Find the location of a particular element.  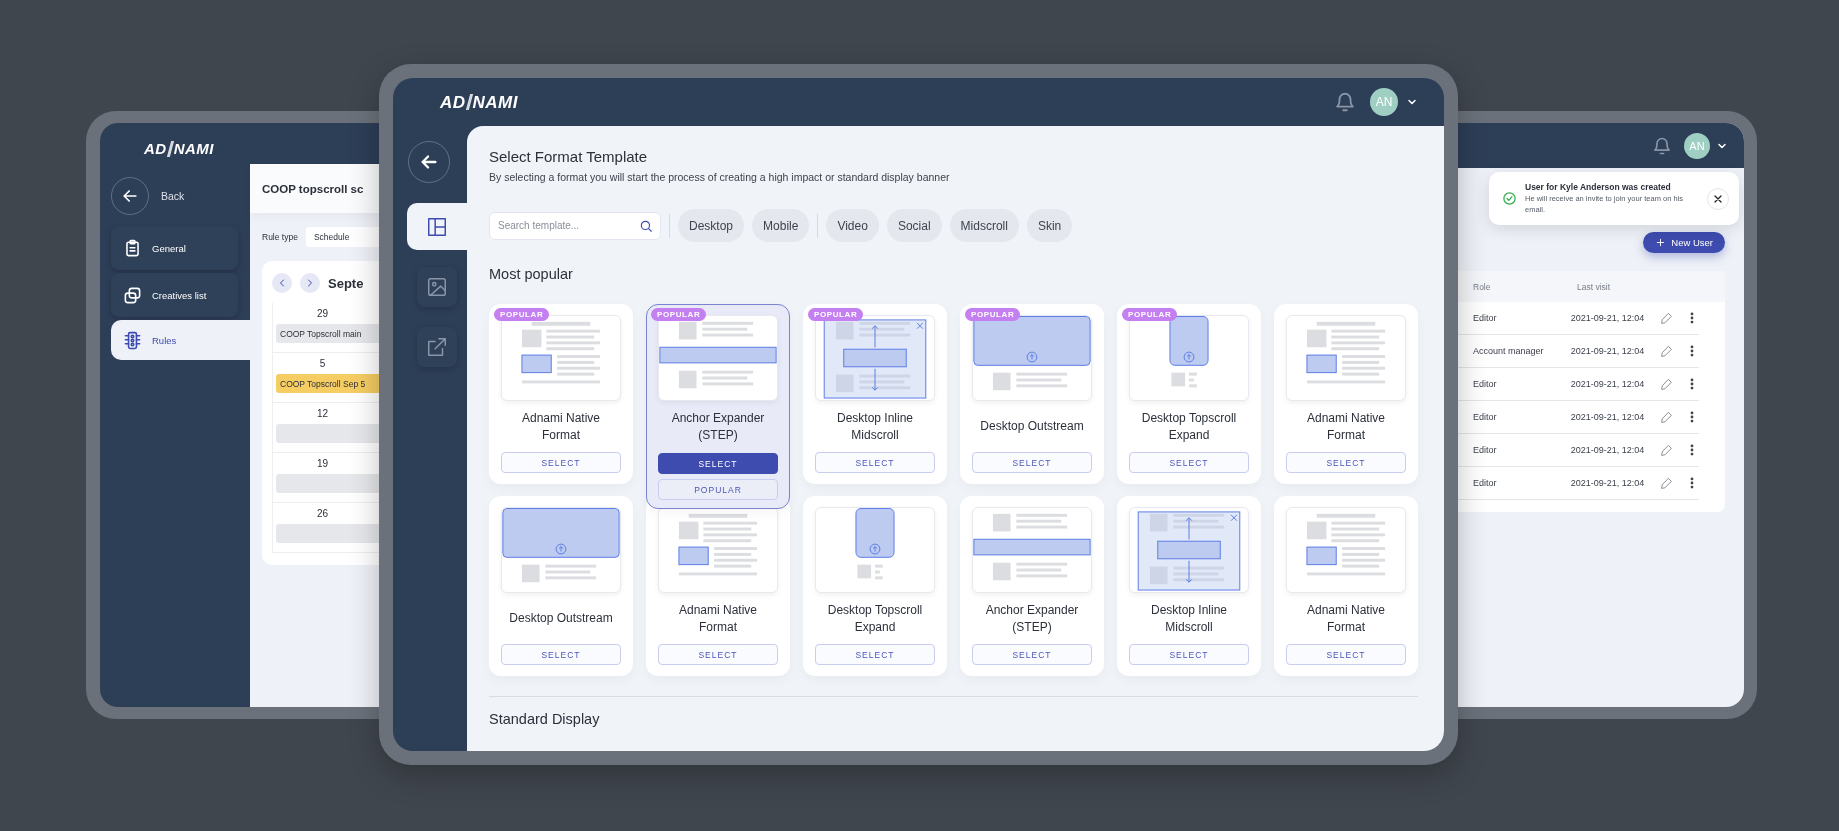

section-title: Most popular is located at coordinates (531, 274).